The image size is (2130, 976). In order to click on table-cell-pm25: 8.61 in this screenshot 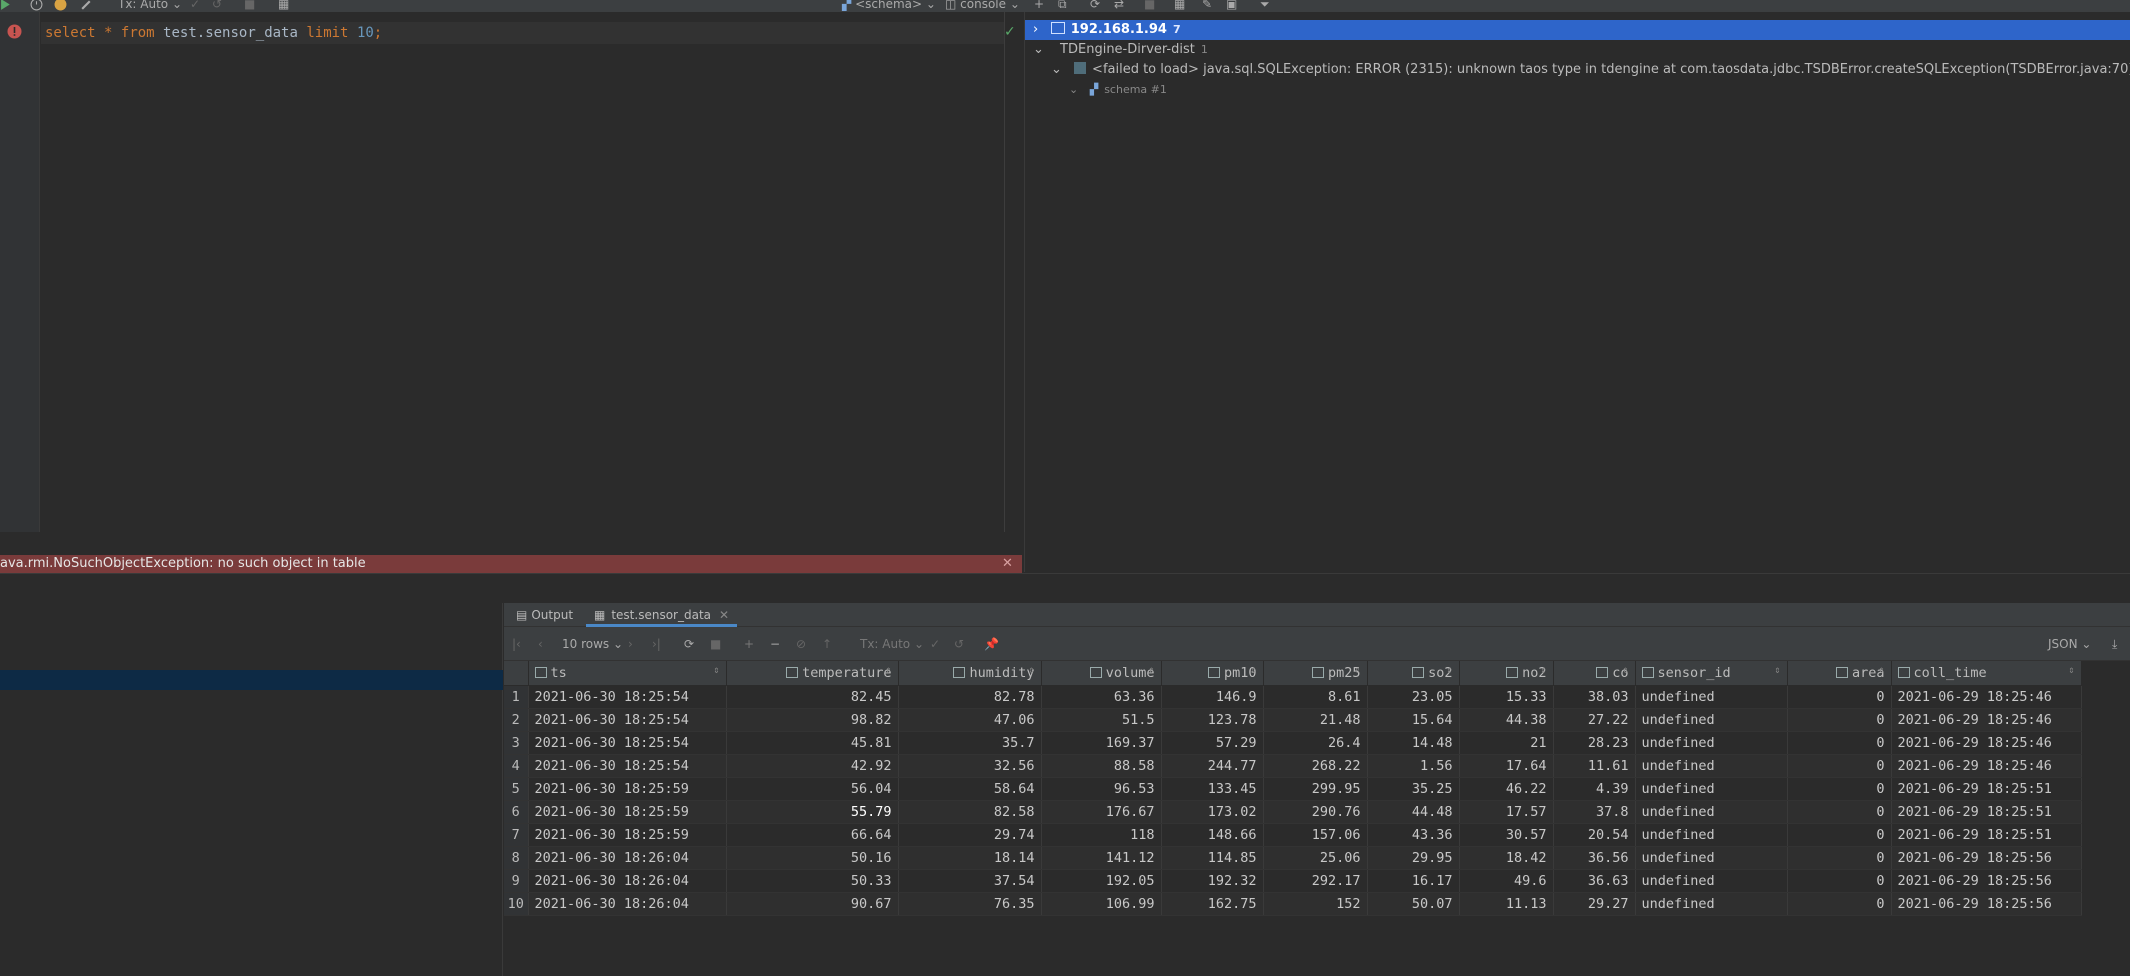, I will do `click(1315, 697)`.